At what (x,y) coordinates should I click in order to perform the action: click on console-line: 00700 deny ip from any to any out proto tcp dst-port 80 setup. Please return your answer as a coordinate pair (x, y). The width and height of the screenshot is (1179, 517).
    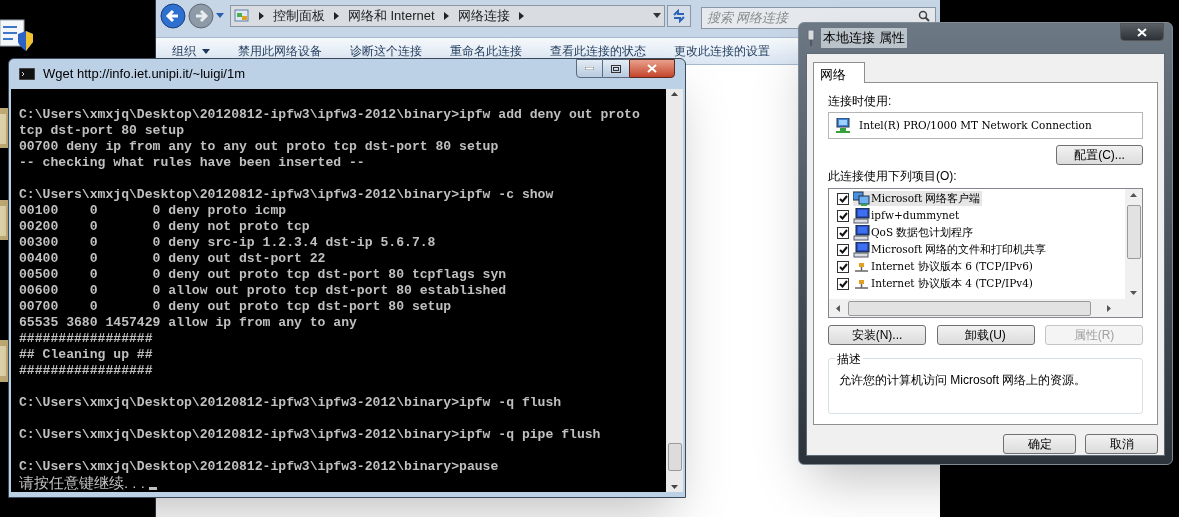
    Looking at the image, I should click on (259, 147).